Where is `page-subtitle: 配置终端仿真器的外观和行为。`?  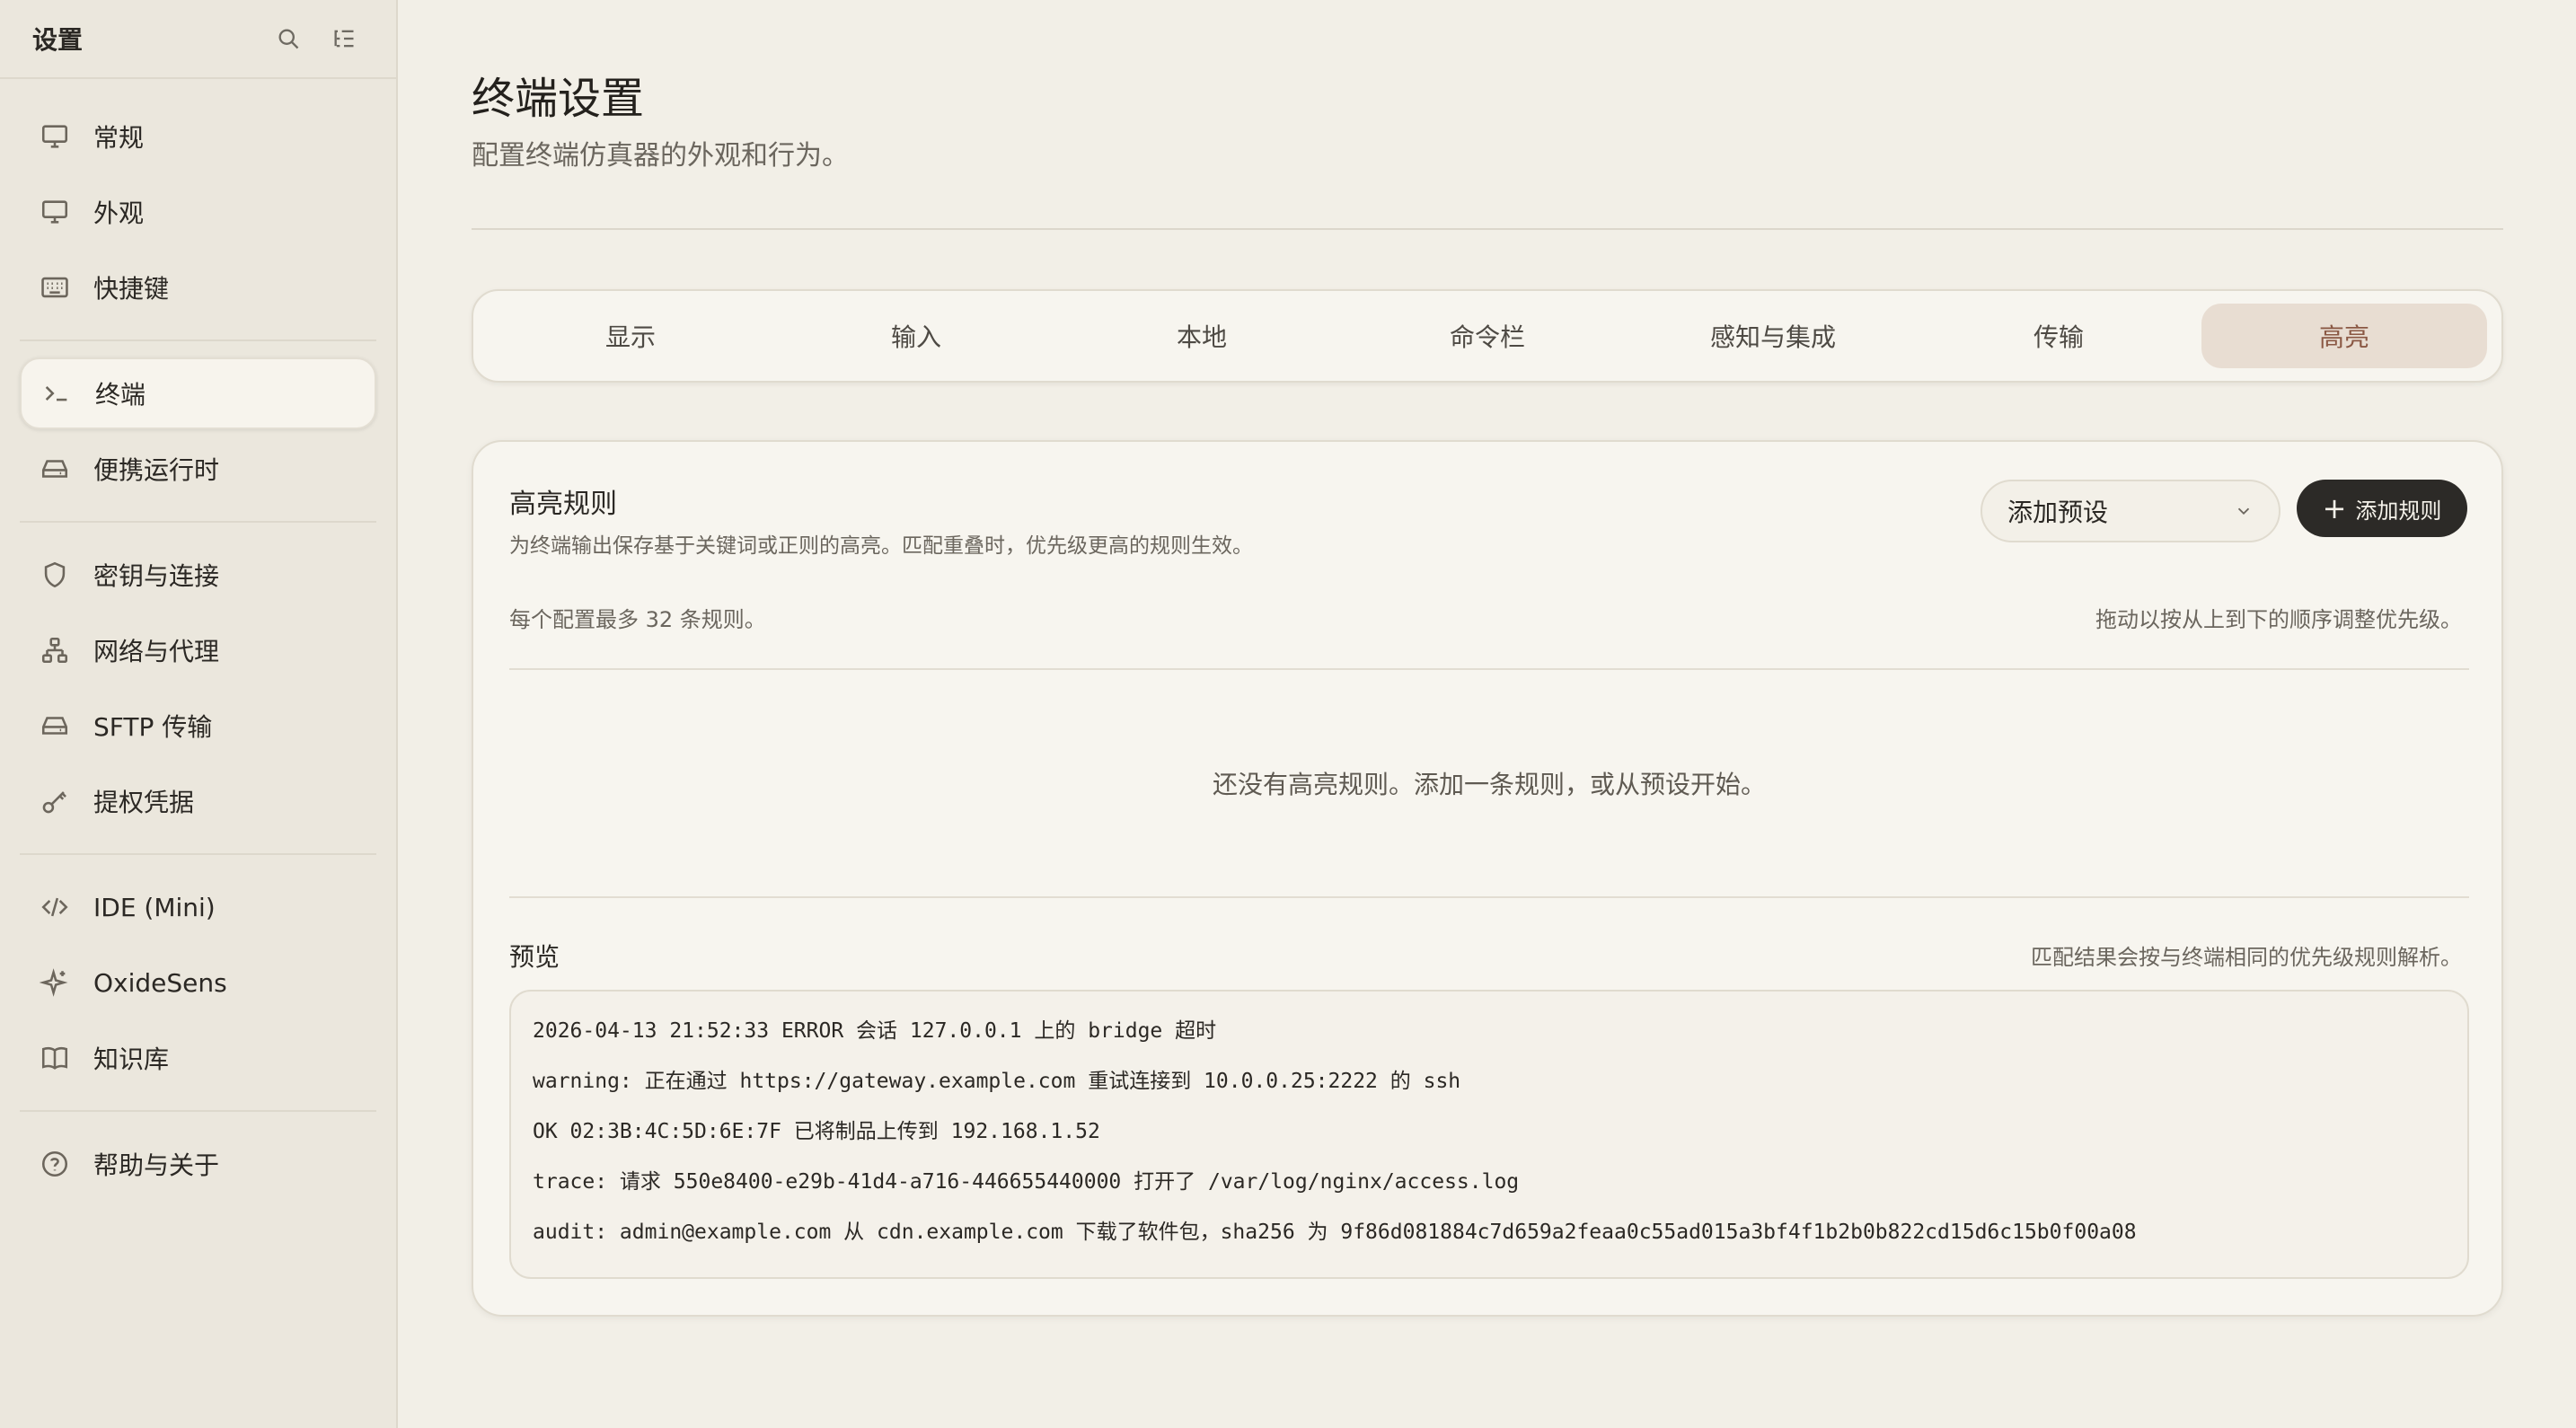
page-subtitle: 配置终端仿真器的外观和行为。 is located at coordinates (660, 156).